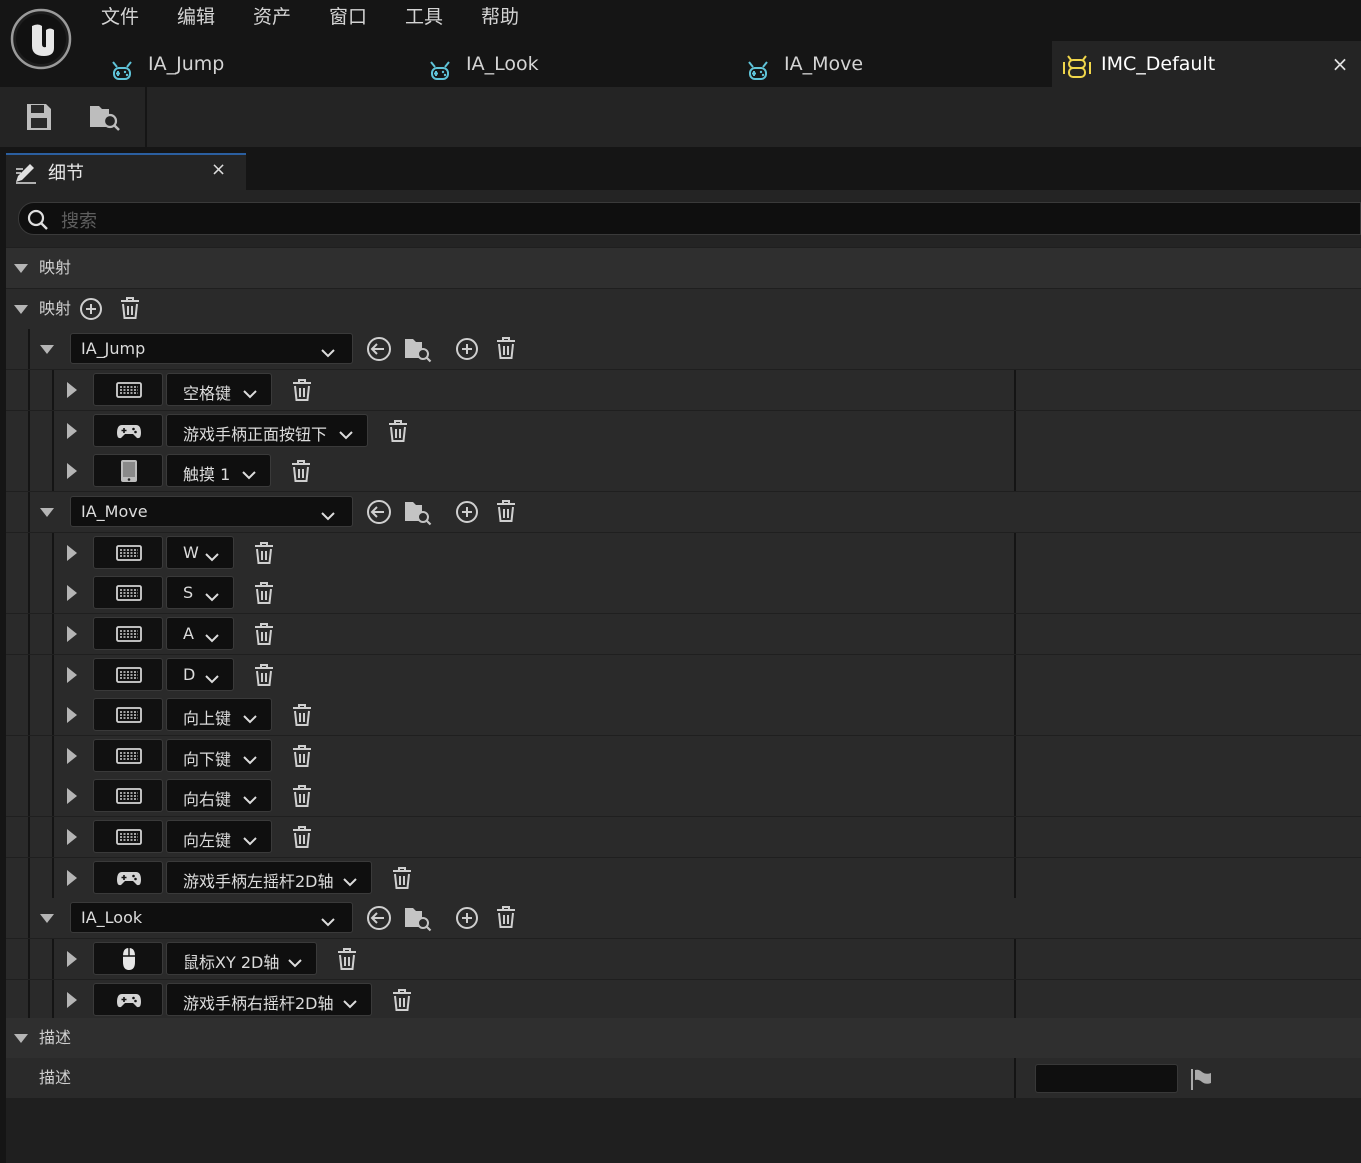 Image resolution: width=1361 pixels, height=1163 pixels. Describe the element at coordinates (29, 918) in the screenshot. I see `indent-line` at that location.